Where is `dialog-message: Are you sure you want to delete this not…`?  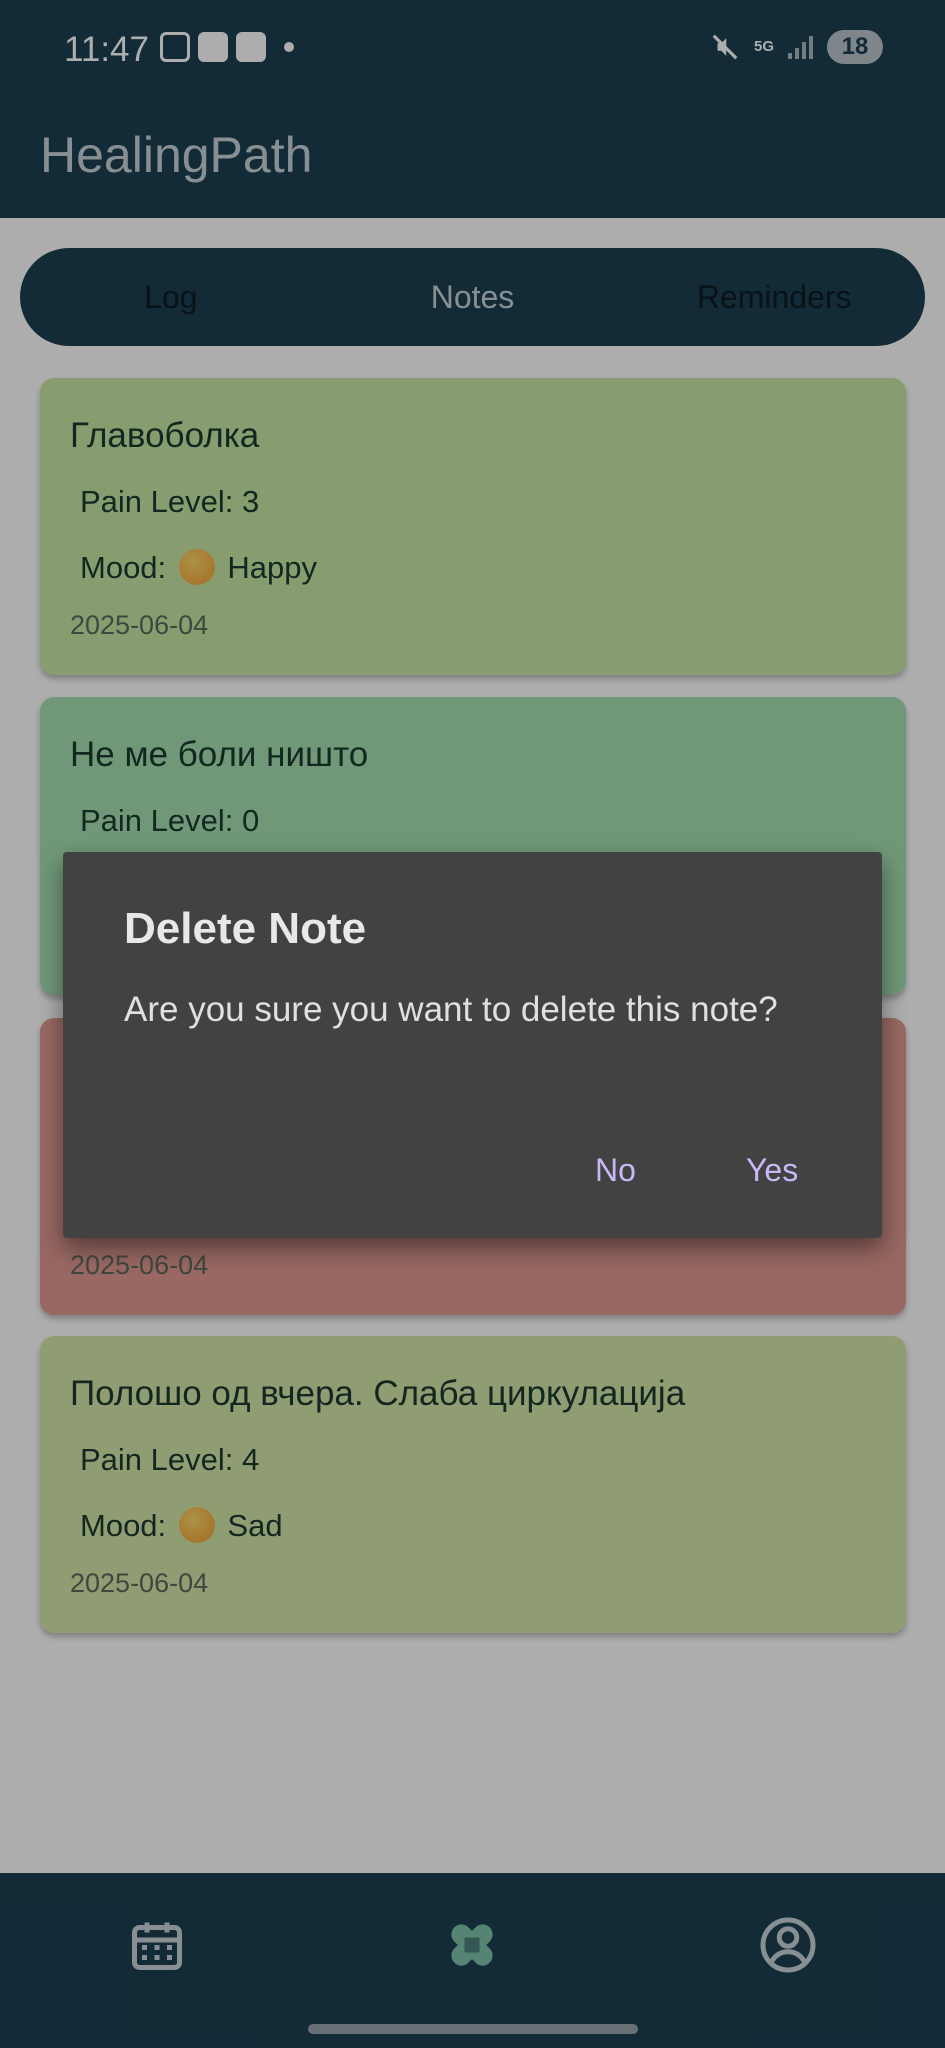 dialog-message: Are you sure you want to delete this not… is located at coordinates (451, 1009).